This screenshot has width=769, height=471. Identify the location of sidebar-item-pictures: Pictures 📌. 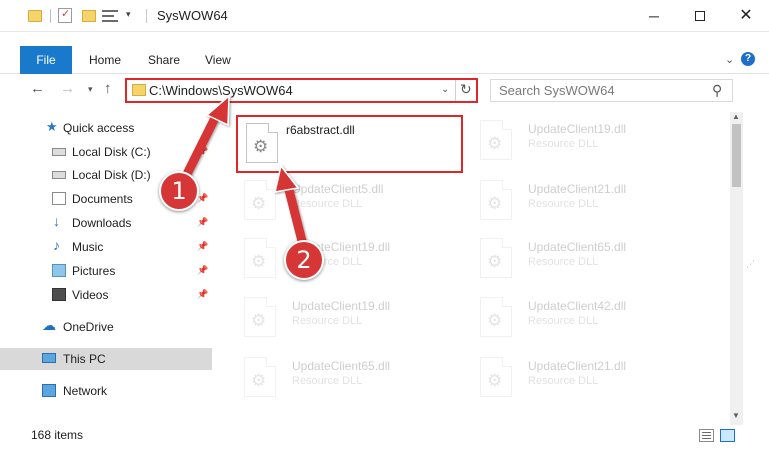
(106, 271).